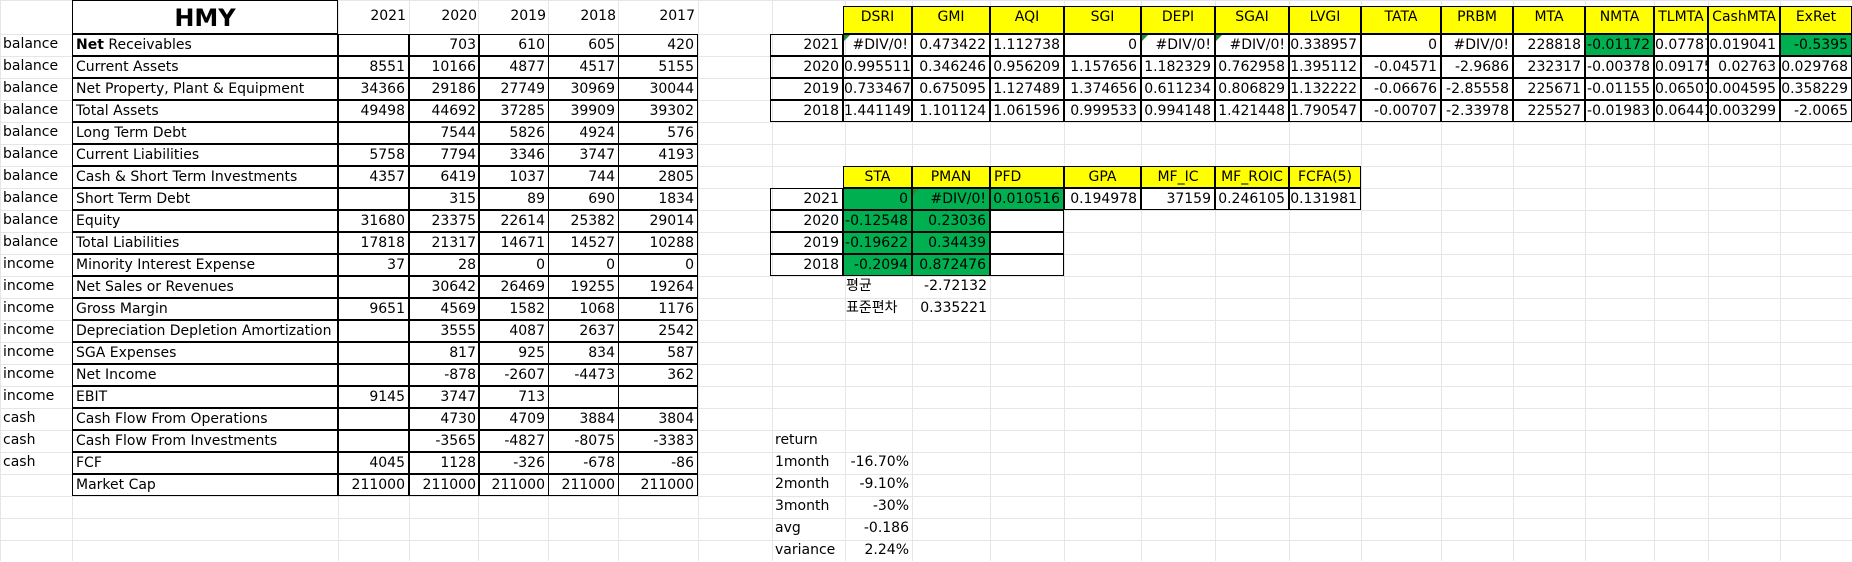 This screenshot has width=1852, height=562. Describe the element at coordinates (951, 309) in the screenshot. I see `std-value: 0.335221` at that location.